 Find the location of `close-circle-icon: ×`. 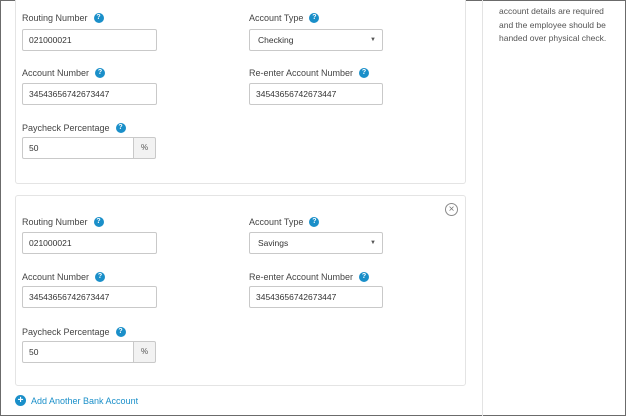

close-circle-icon: × is located at coordinates (451, 209).